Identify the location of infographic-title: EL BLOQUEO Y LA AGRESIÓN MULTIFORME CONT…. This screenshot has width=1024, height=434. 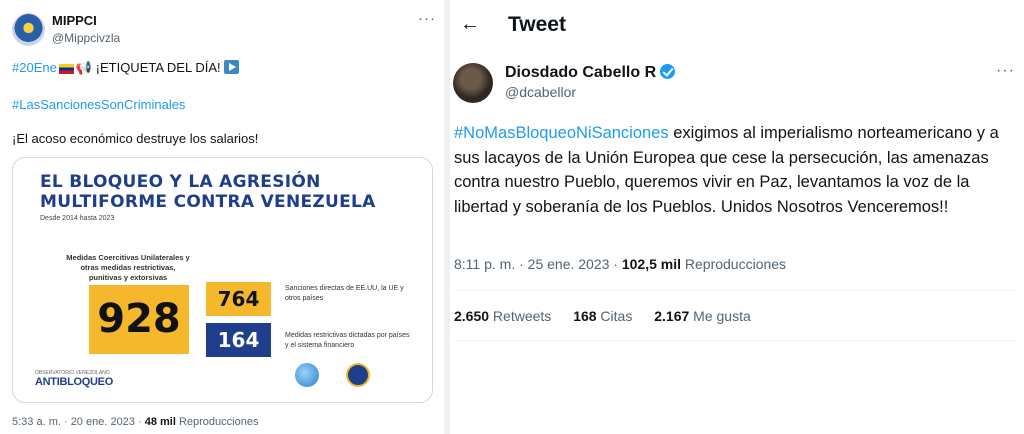
(208, 192).